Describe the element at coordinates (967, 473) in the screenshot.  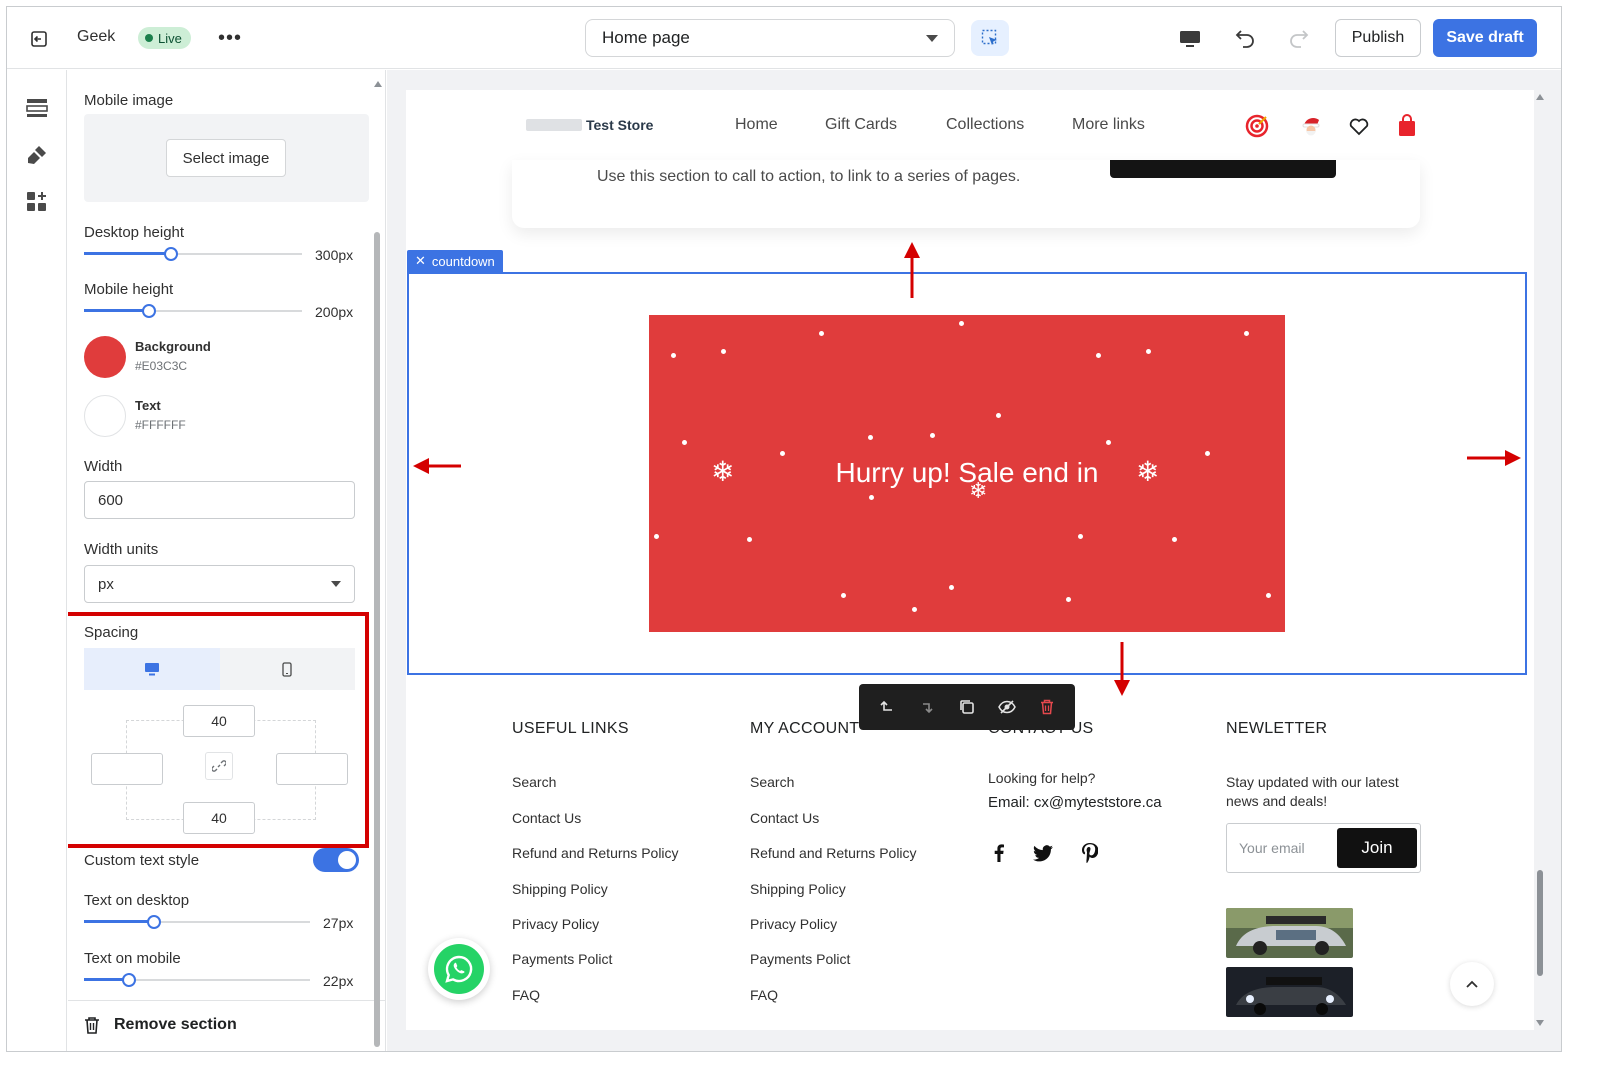
I see `countdown-banner: ❄ ❄ ❄ Hurry up! Sale end in` at that location.